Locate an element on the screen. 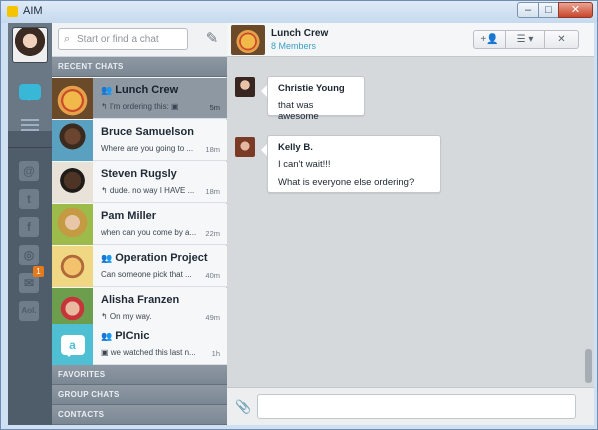 Image resolution: width=598 pixels, height=430 pixels. chat-name: 👥 PICnic is located at coordinates (125, 336).